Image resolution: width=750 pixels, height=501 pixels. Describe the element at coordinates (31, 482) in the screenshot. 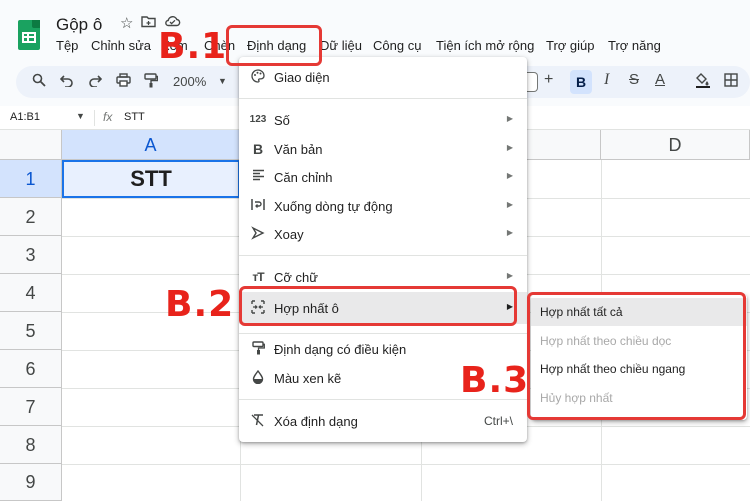

I see `row-header-9: 9` at that location.